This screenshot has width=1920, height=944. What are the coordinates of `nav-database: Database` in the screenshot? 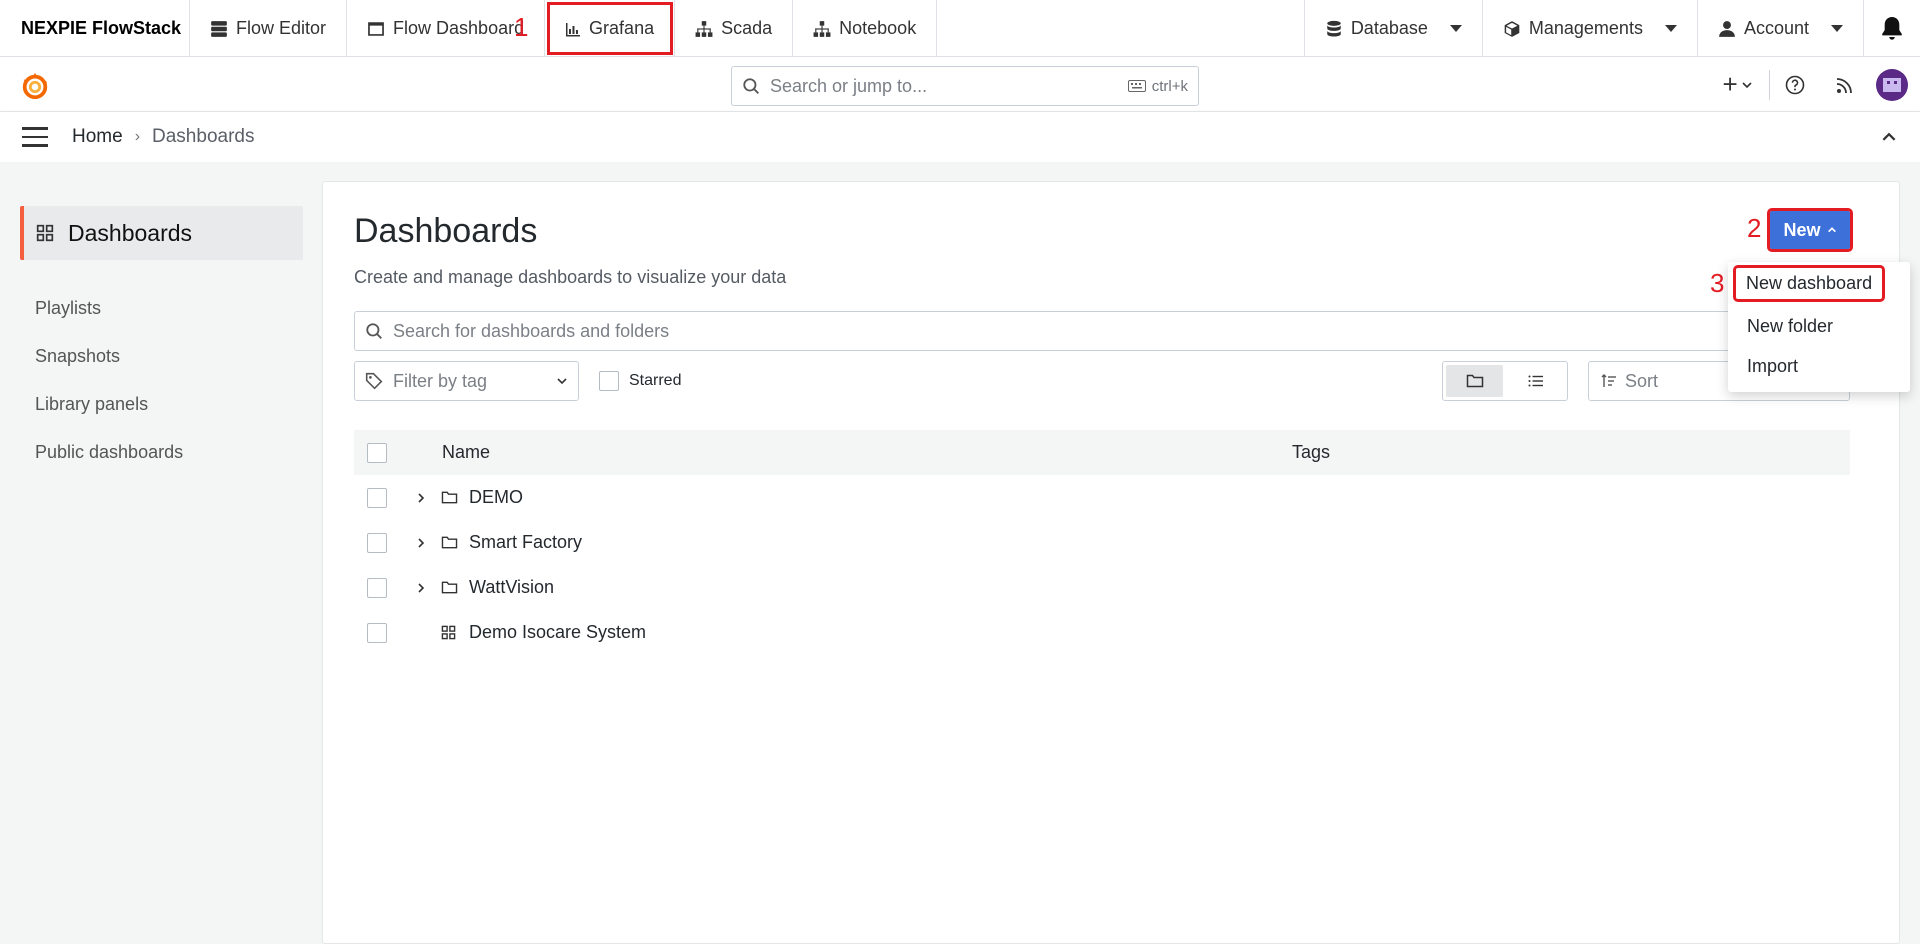 It's located at (1393, 28).